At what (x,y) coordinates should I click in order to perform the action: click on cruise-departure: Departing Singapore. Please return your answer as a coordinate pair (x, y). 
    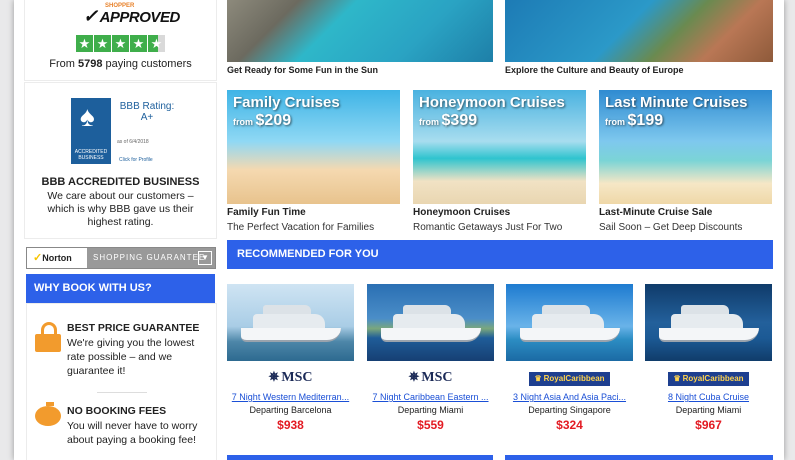
    Looking at the image, I should click on (569, 410).